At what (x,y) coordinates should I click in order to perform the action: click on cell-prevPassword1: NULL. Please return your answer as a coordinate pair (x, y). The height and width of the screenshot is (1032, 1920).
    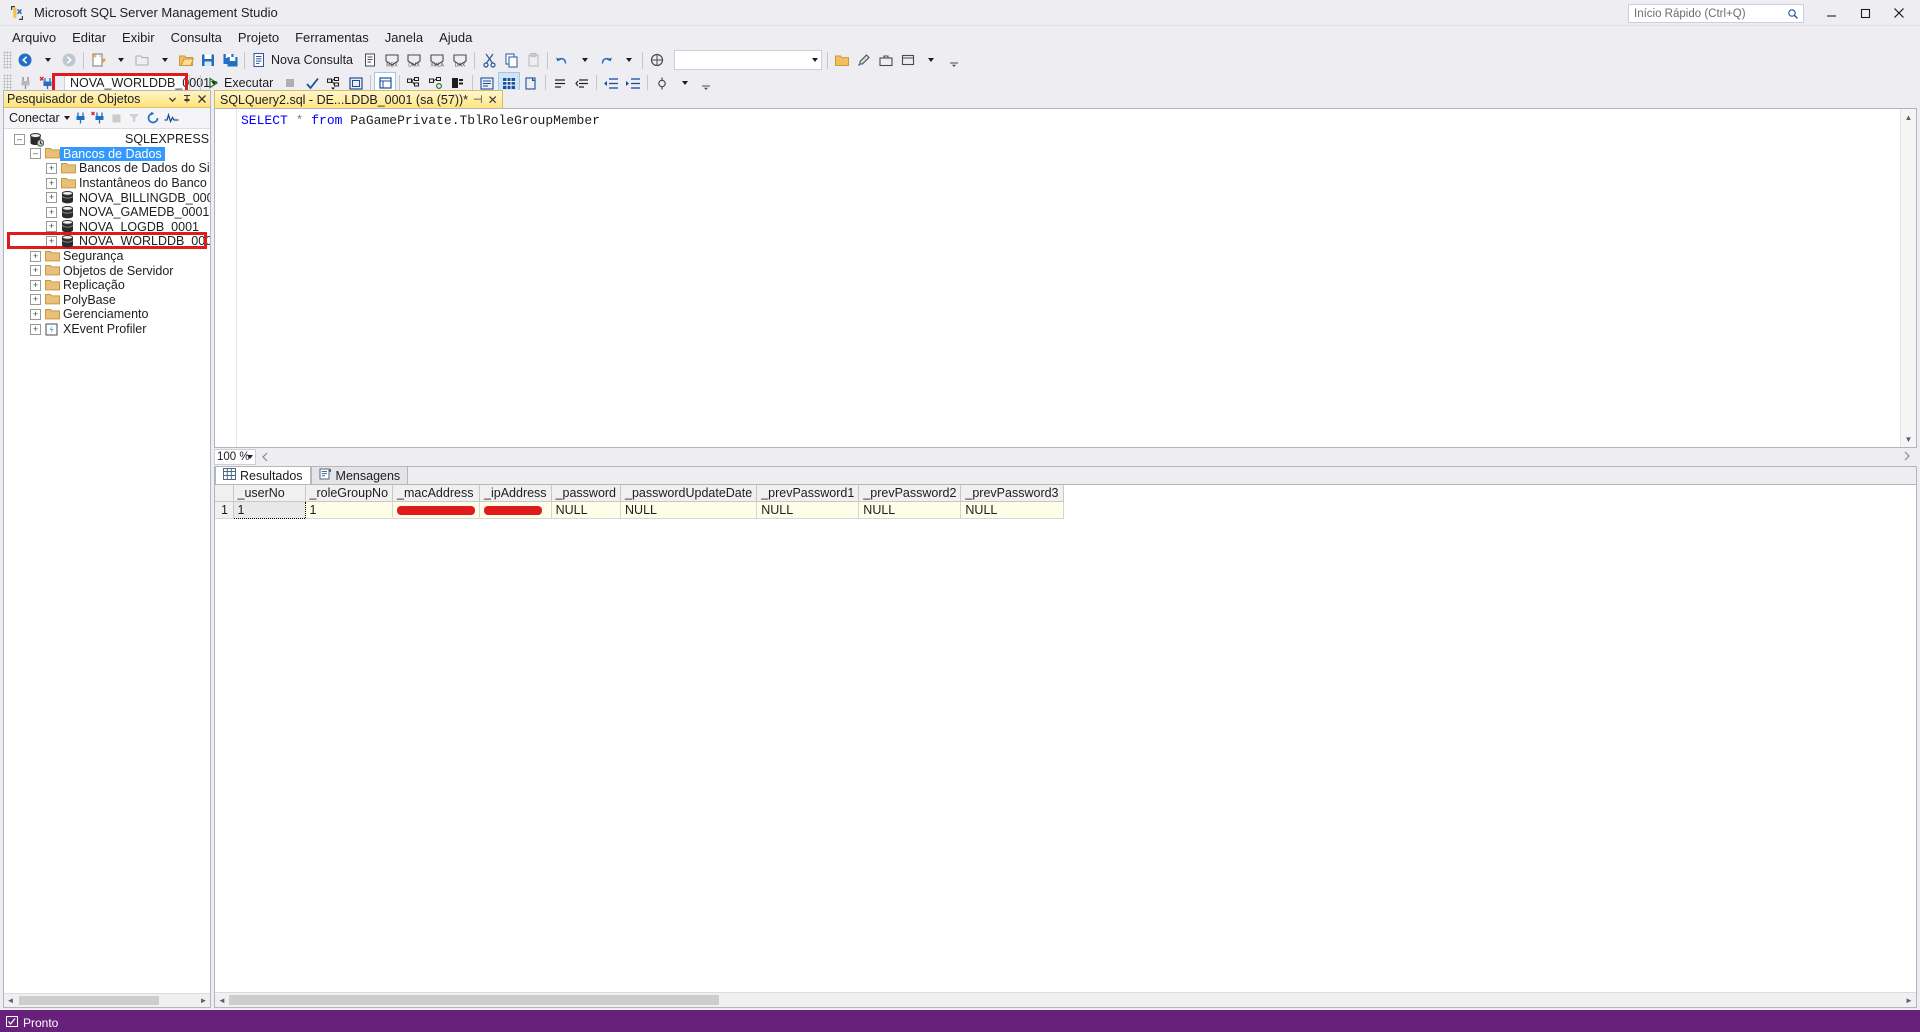
    Looking at the image, I should click on (808, 510).